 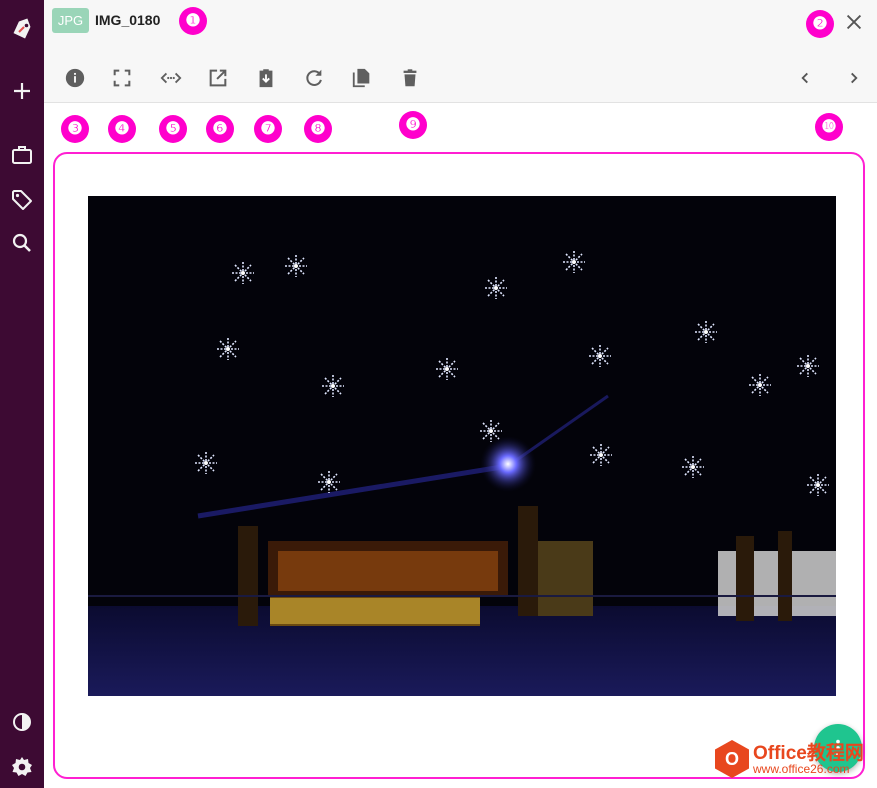 I want to click on search-icon, so click(x=22, y=243).